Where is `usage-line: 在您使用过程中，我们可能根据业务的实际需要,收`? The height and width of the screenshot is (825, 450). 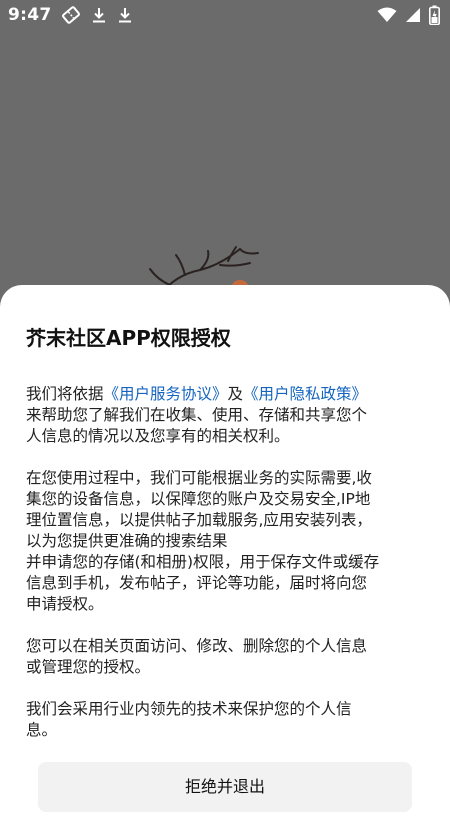 usage-line: 在您使用过程中，我们可能根据业务的实际需要,收 is located at coordinates (199, 478).